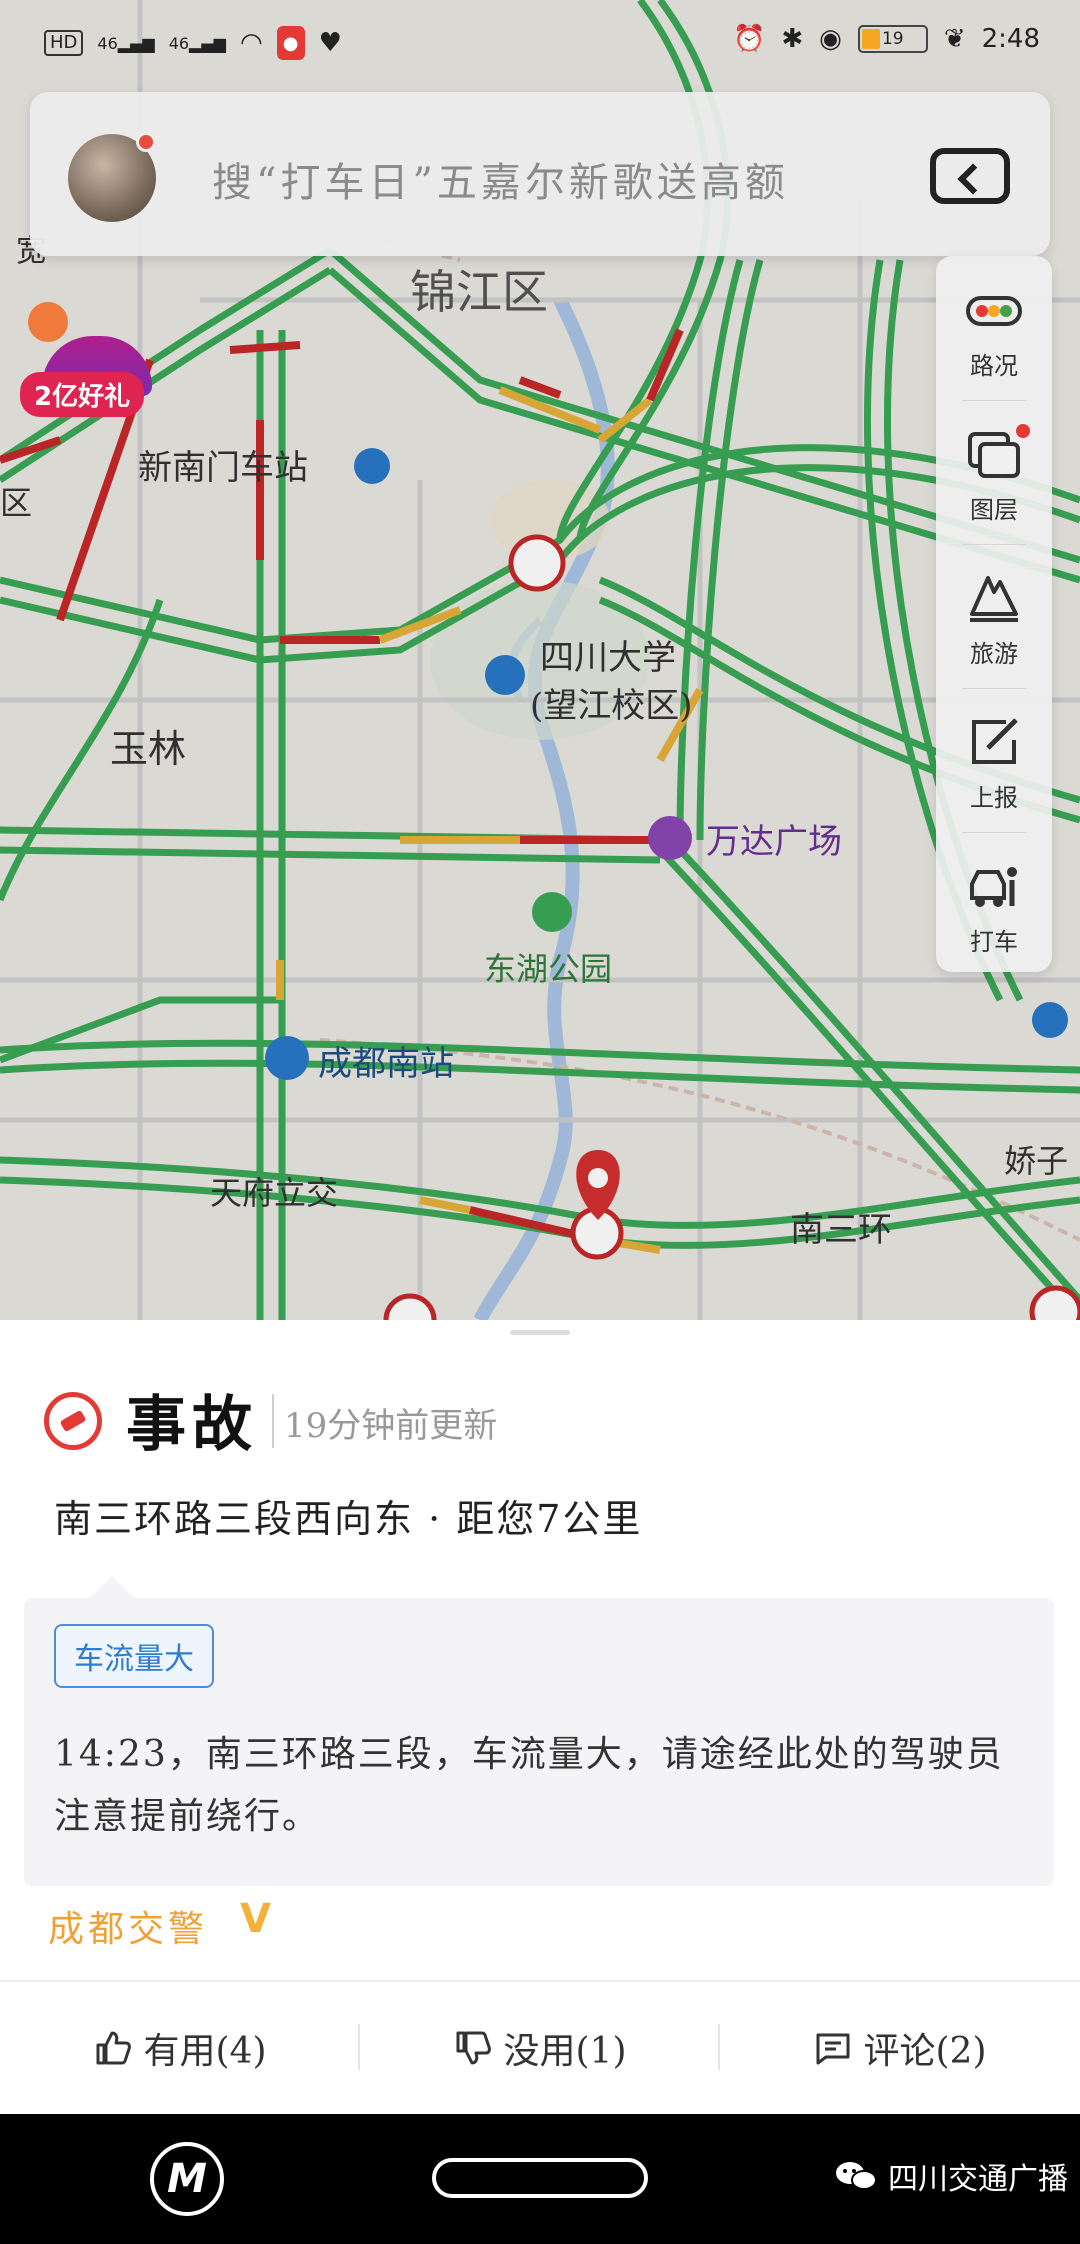 Image resolution: width=1080 pixels, height=2244 pixels. I want to click on useless-label: 没用(1), so click(565, 2051).